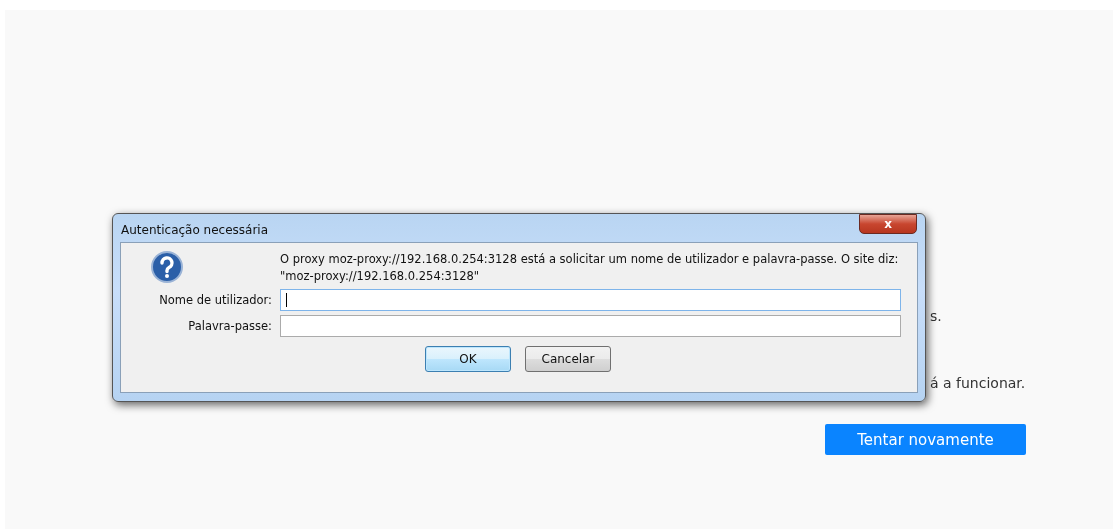 The image size is (1118, 529). I want to click on cancel-button: Cancelar, so click(568, 359).